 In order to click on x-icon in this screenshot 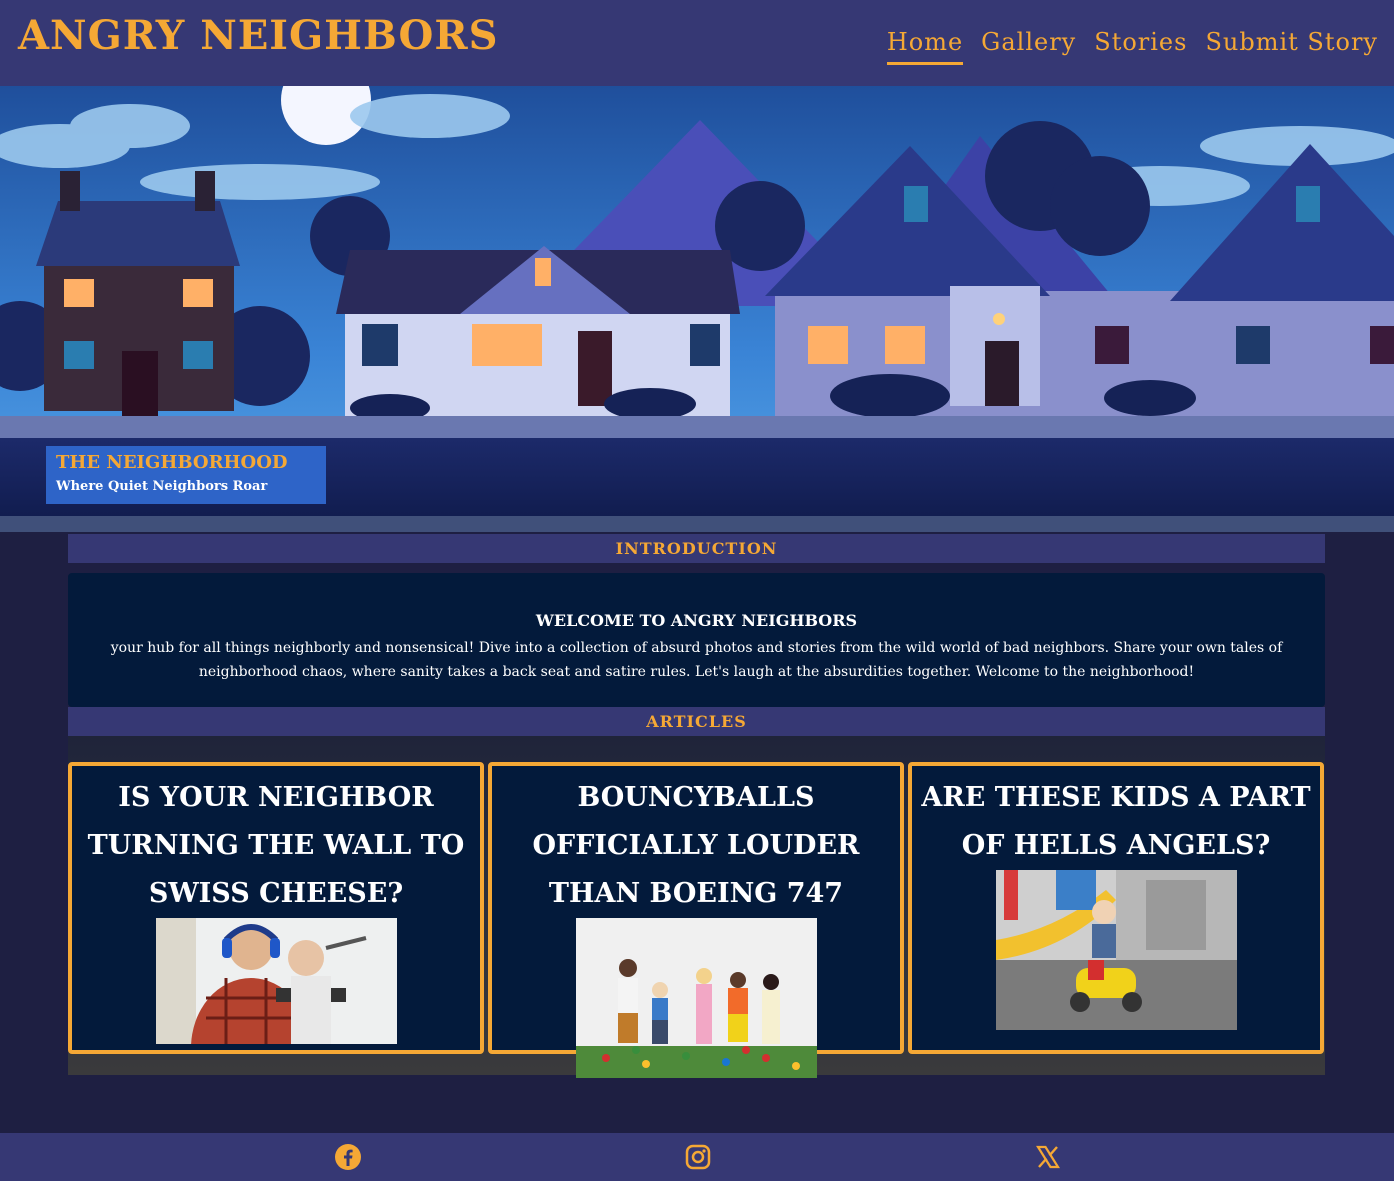, I will do `click(1048, 1157)`.